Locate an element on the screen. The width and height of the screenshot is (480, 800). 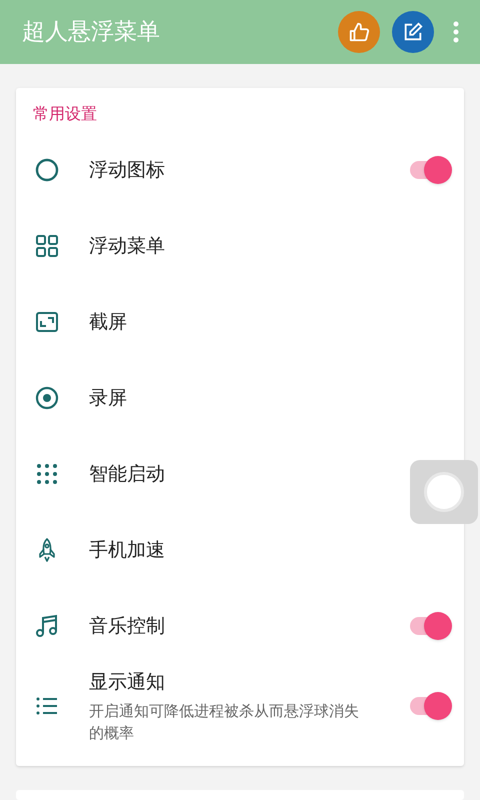
dots-grid-icon is located at coordinates (47, 474).